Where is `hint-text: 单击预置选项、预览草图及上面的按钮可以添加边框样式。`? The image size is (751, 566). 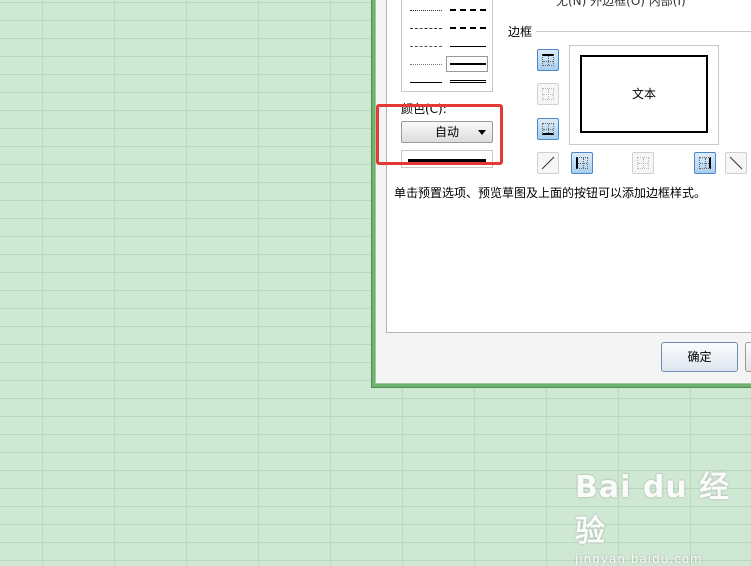 hint-text: 单击预置选项、预览草图及上面的按钮可以添加边框样式。 is located at coordinates (550, 193).